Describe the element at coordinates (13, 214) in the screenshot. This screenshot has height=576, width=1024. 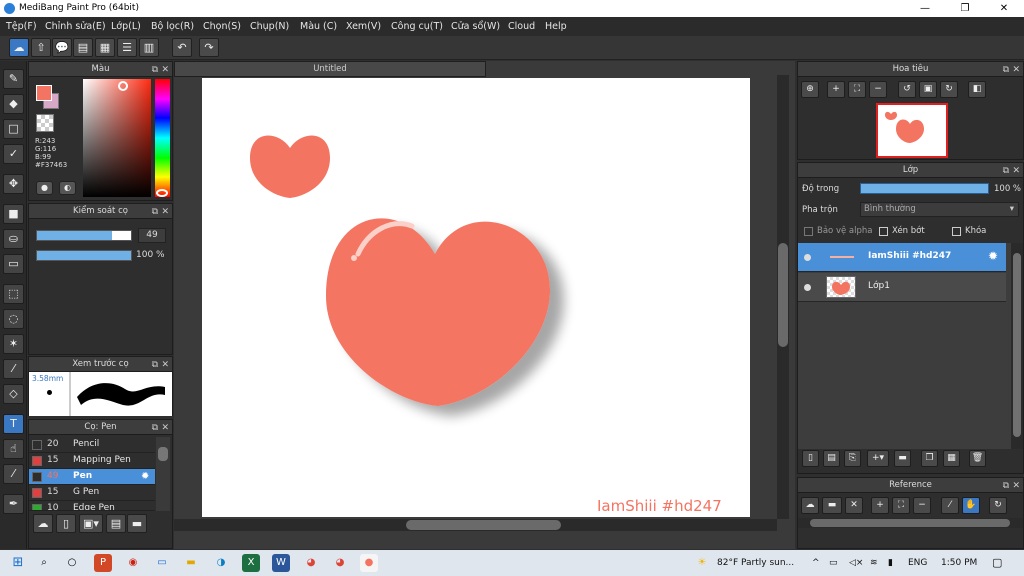
I see `fill-shape-tool-icon: ■` at that location.